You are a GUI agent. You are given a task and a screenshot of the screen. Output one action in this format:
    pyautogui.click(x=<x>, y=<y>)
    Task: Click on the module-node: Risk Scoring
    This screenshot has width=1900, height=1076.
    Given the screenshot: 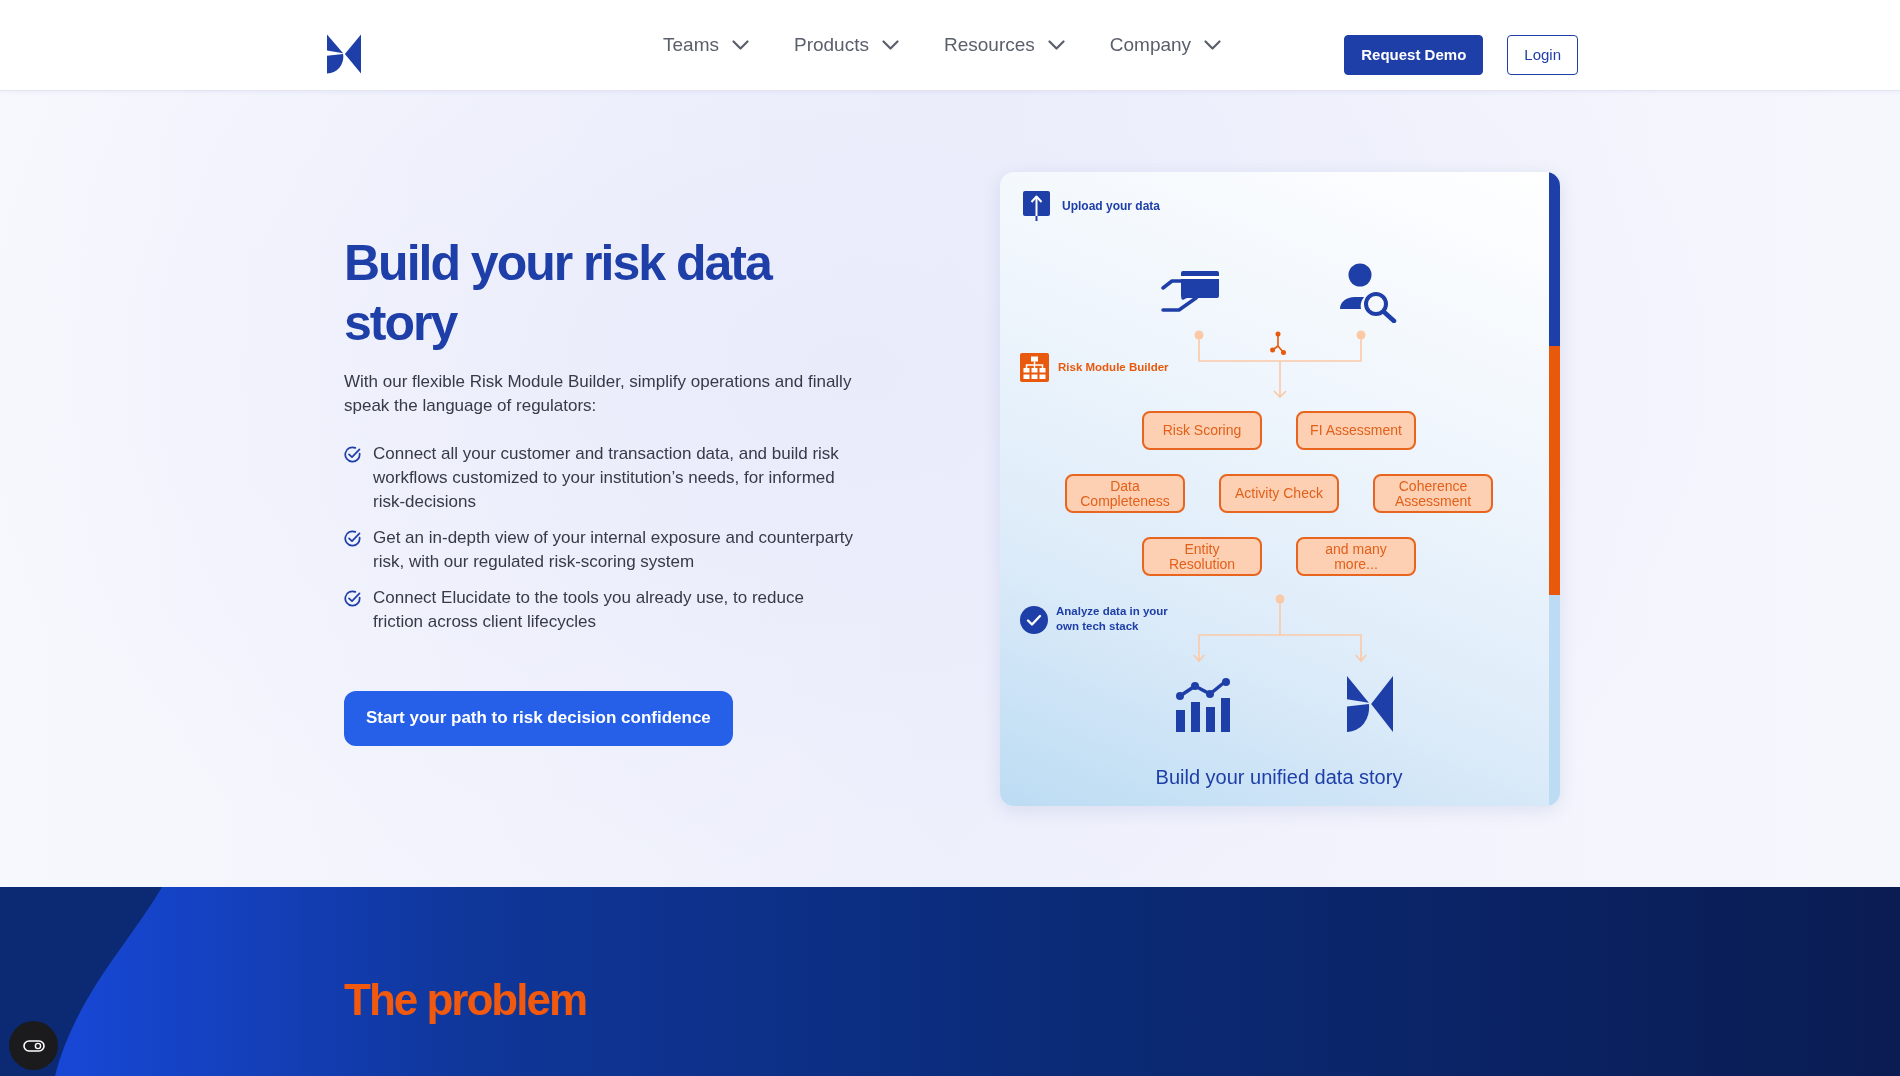 What is the action you would take?
    pyautogui.click(x=1202, y=430)
    